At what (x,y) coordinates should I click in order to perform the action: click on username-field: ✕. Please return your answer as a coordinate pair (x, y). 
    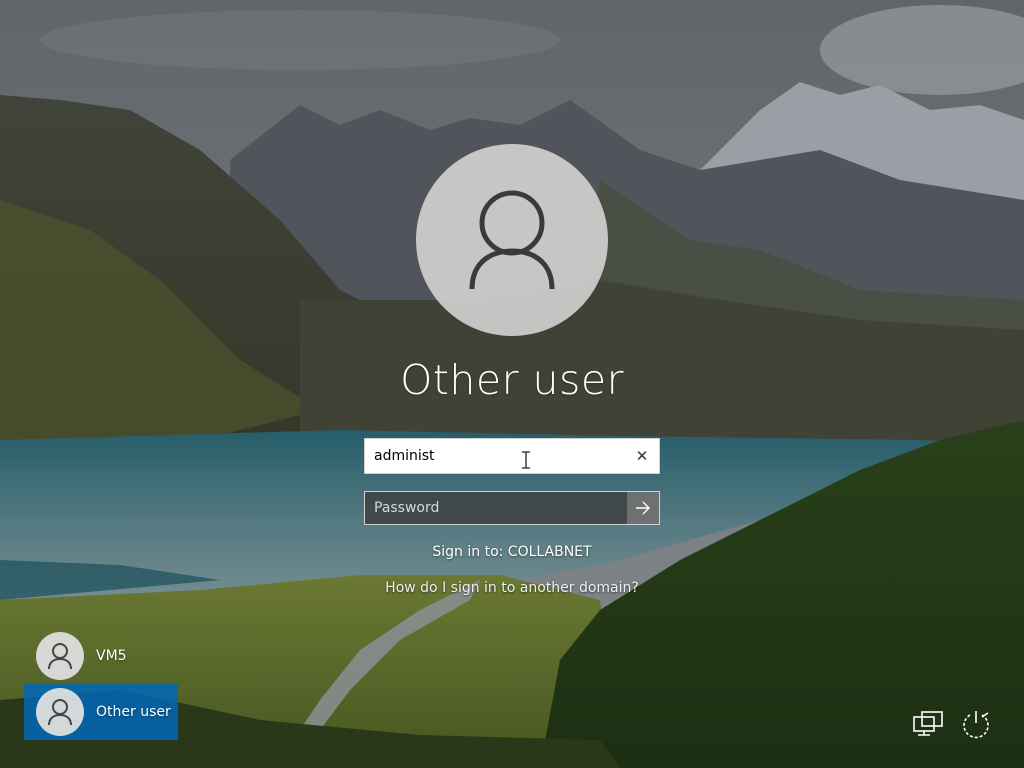
    Looking at the image, I should click on (512, 456).